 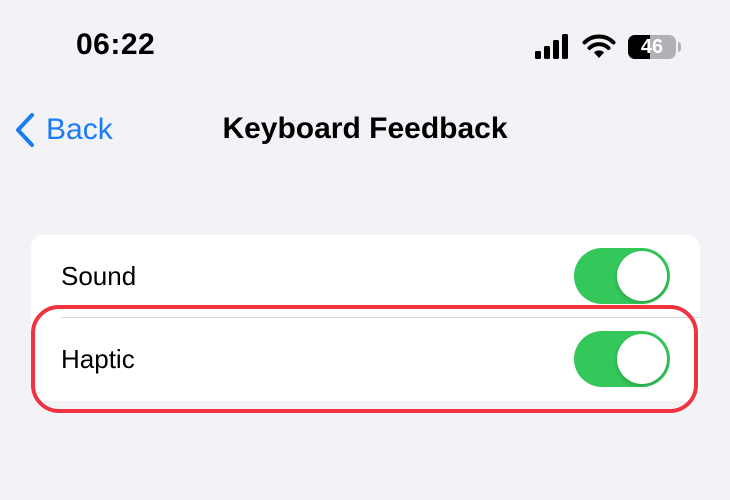 What do you see at coordinates (98, 359) in the screenshot?
I see `haptic-label: Haptic` at bounding box center [98, 359].